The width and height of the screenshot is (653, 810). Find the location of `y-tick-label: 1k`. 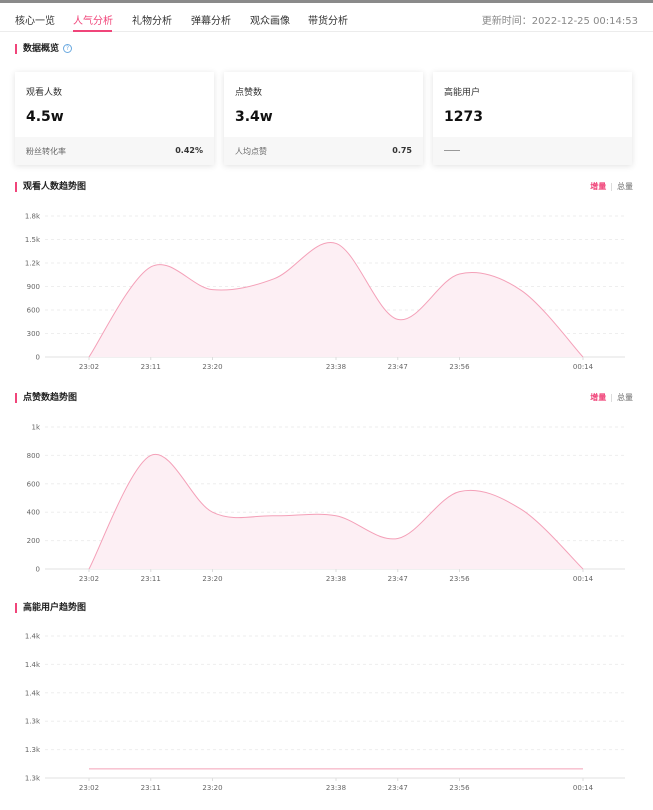

y-tick-label: 1k is located at coordinates (35, 428).